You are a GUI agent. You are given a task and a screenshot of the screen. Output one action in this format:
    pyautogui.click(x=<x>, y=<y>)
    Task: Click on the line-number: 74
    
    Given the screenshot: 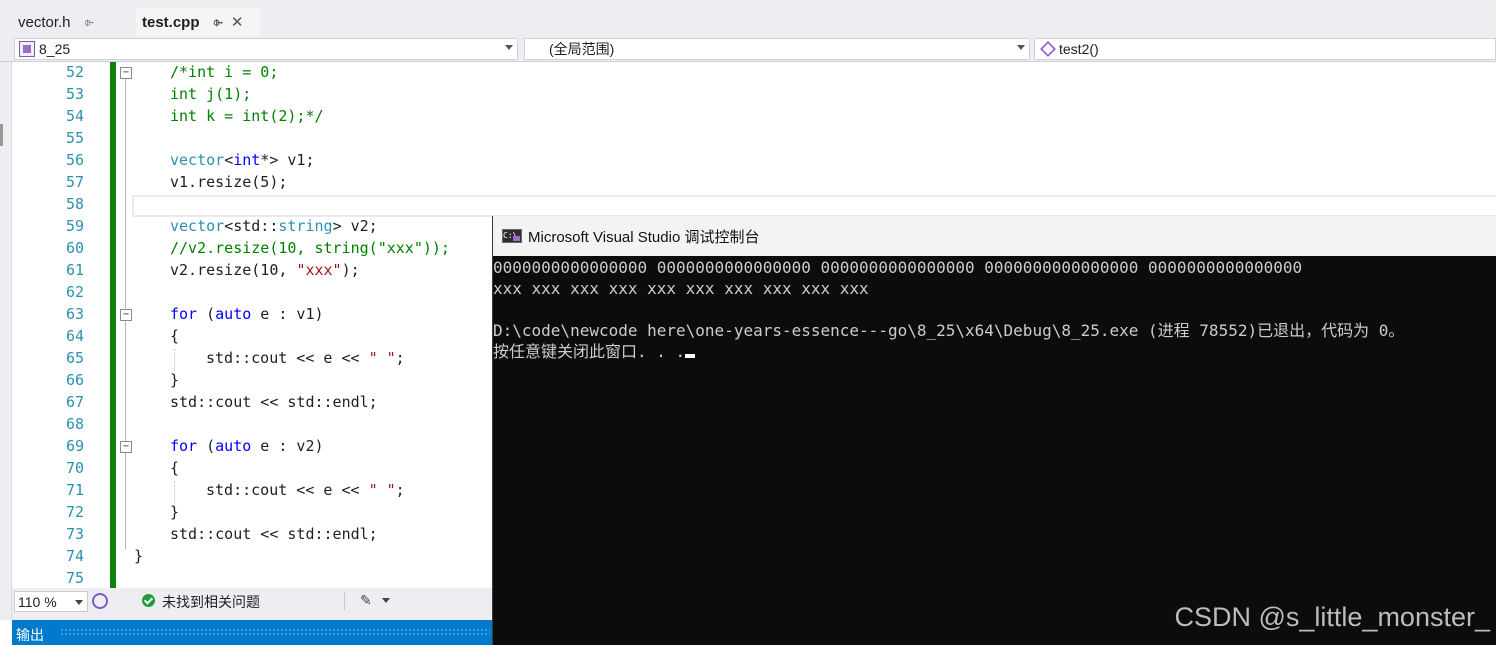 What is the action you would take?
    pyautogui.click(x=74, y=556)
    